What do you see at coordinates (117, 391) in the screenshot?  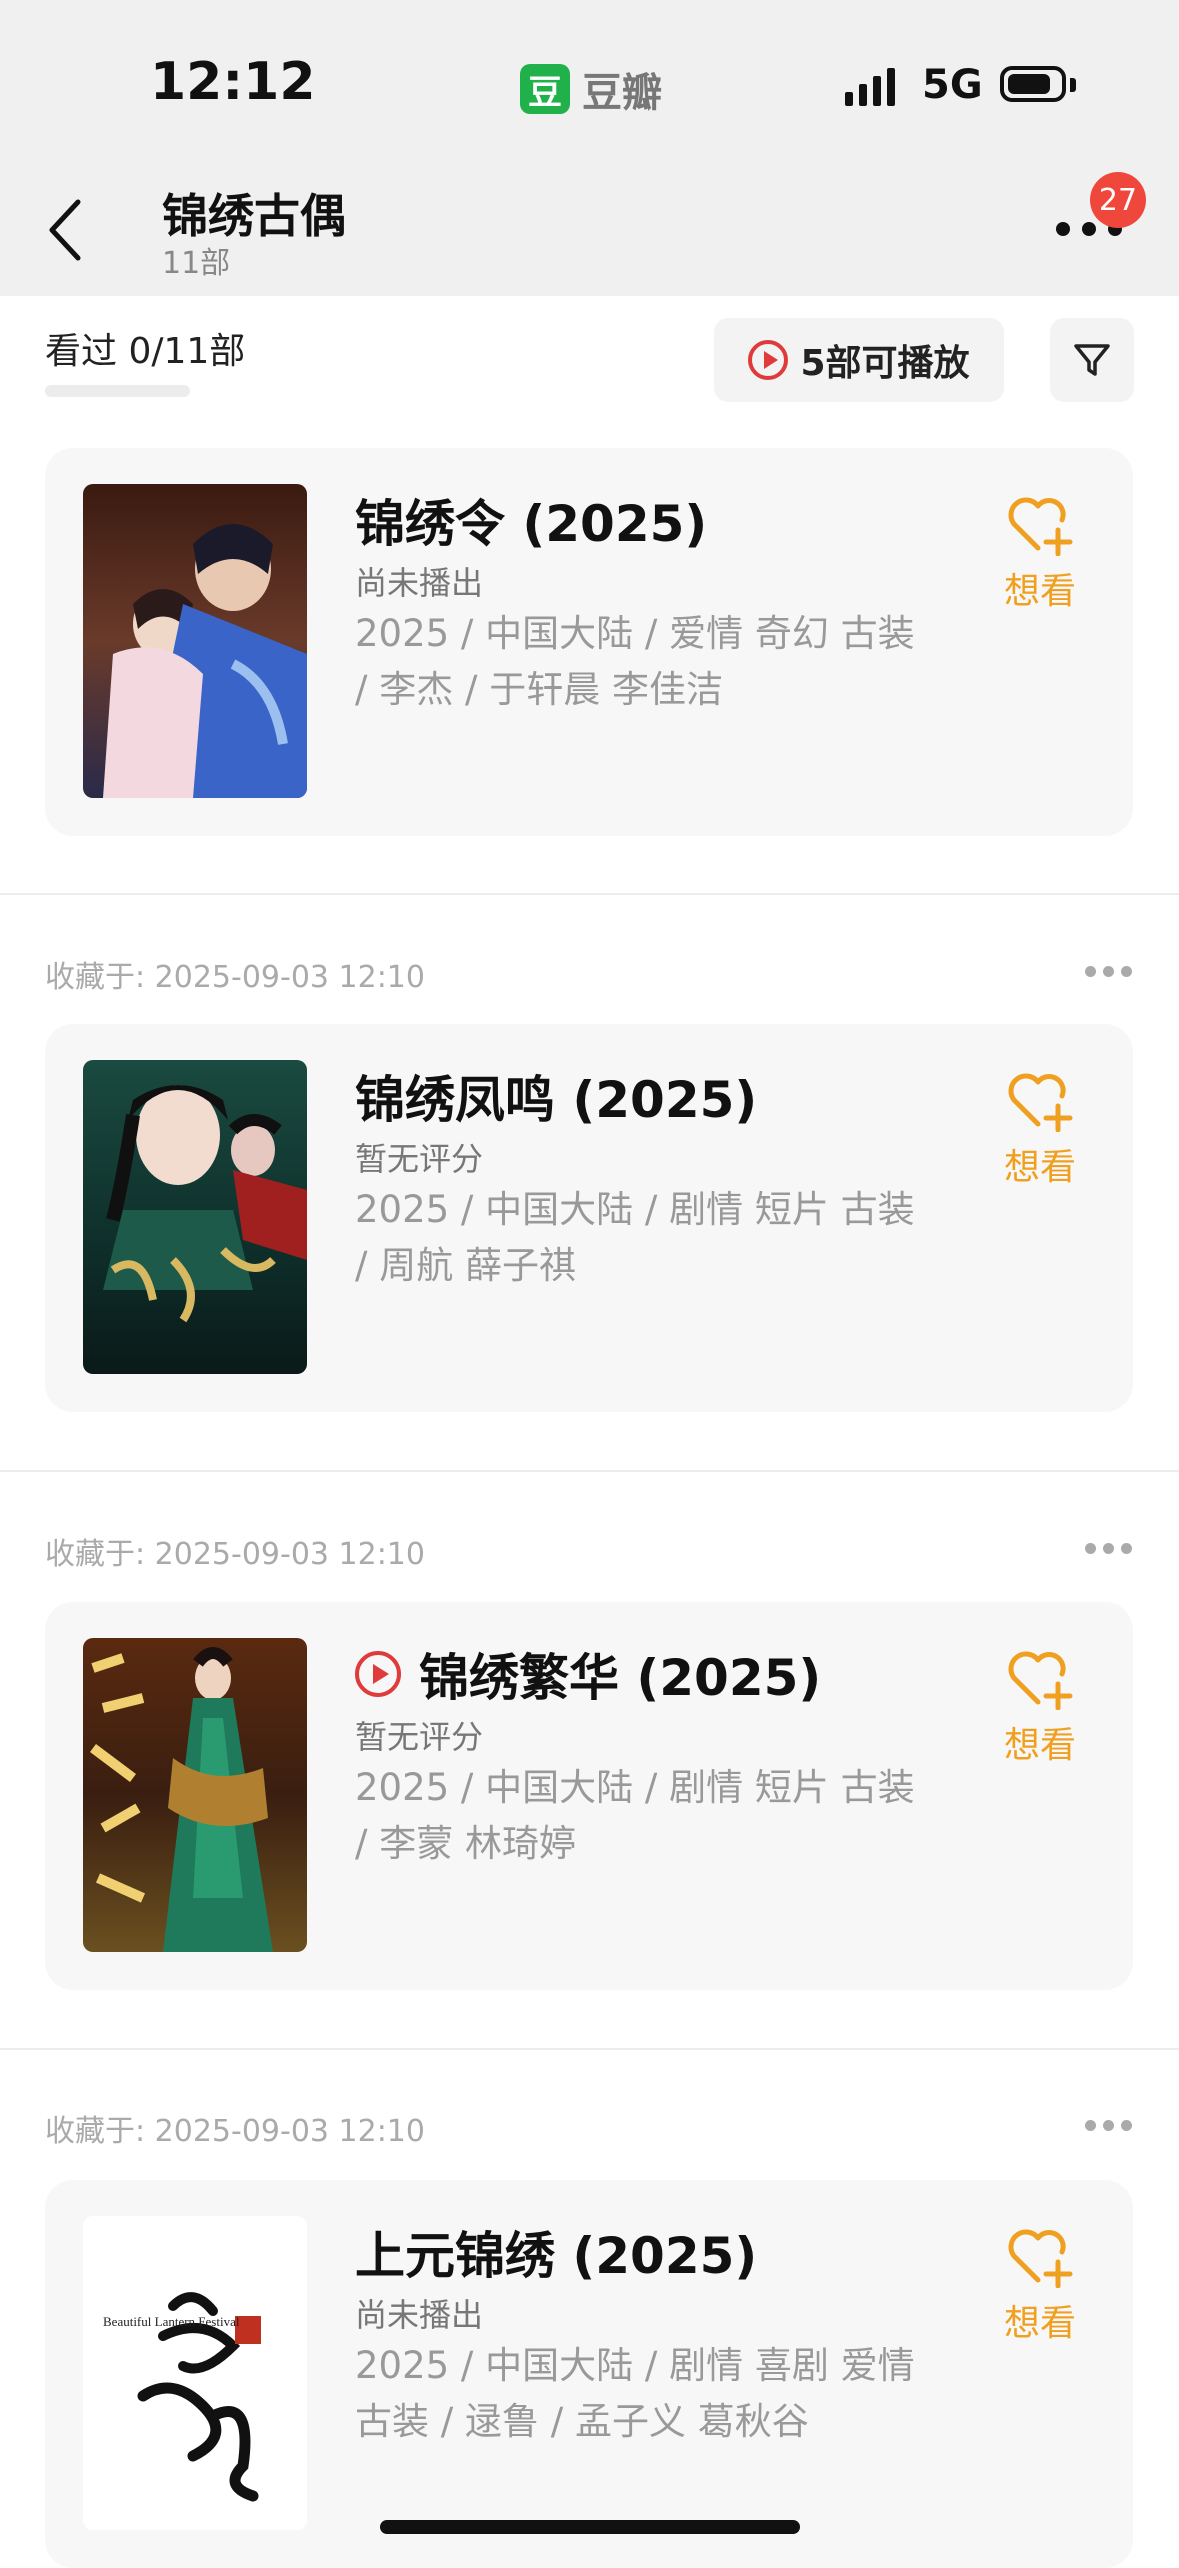 I see `watched-progress-bar` at bounding box center [117, 391].